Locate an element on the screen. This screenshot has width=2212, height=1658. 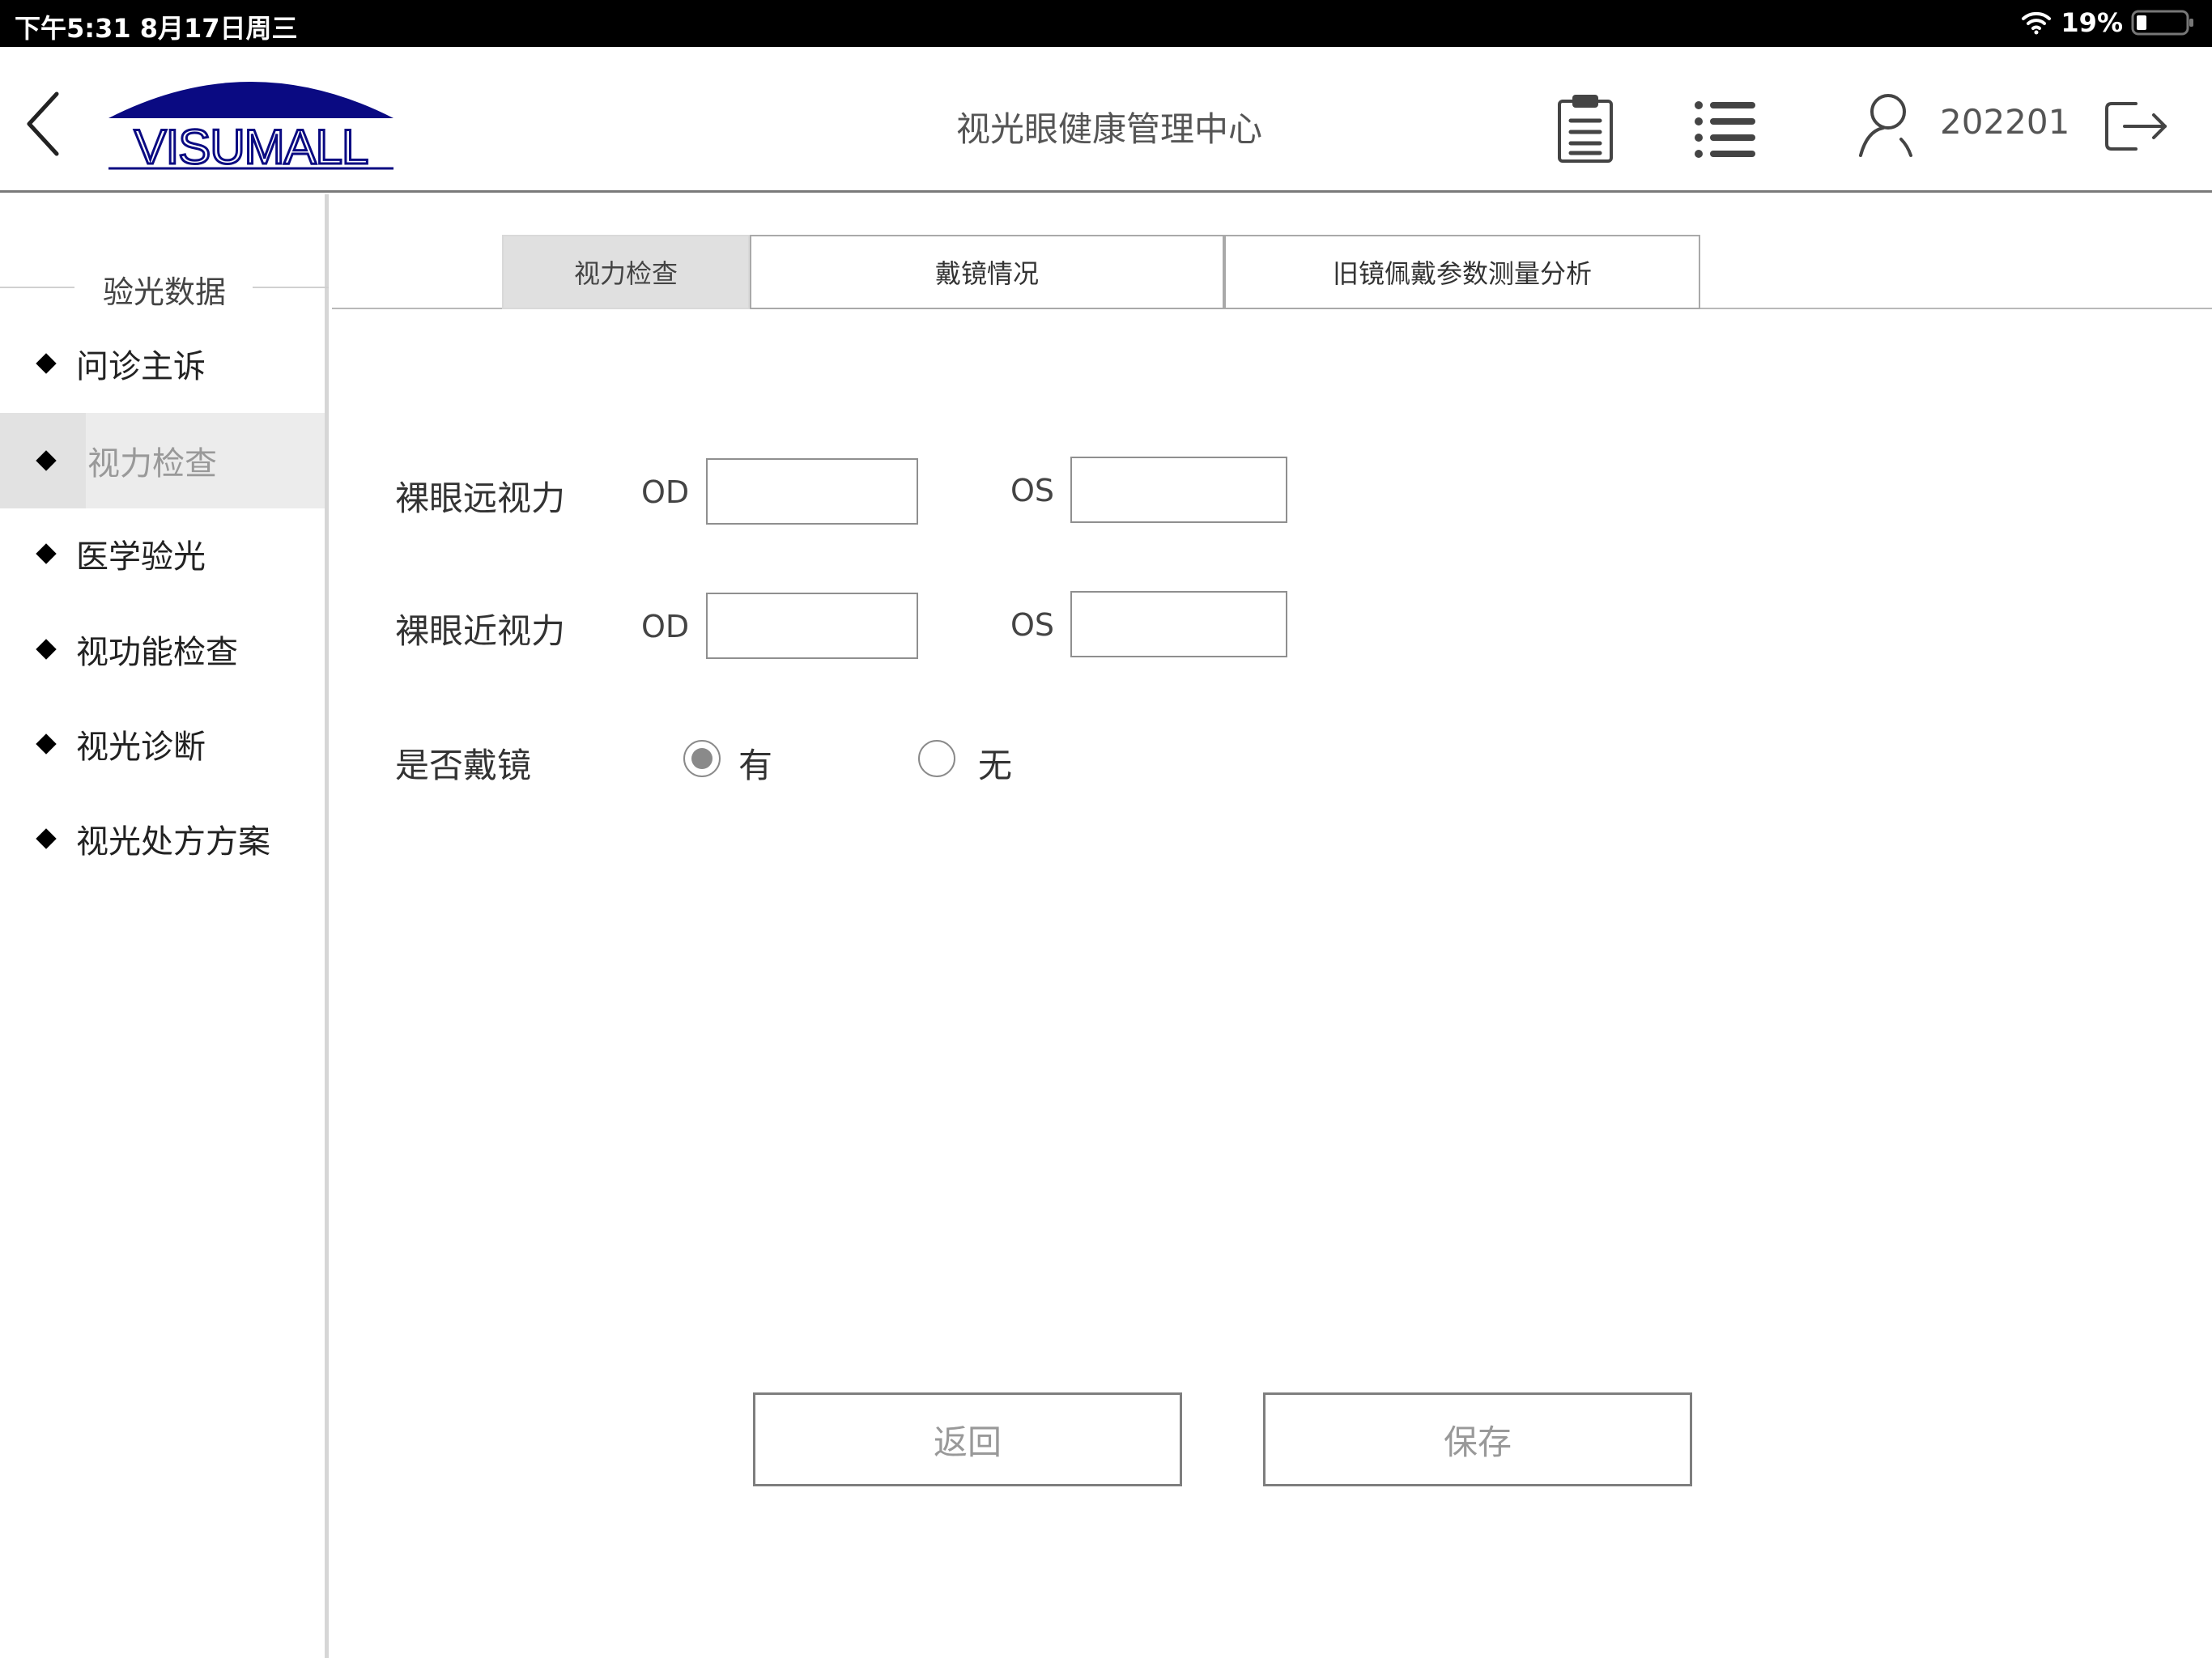
sidebar-item-visual-function: 视功能检查 is located at coordinates (162, 649).